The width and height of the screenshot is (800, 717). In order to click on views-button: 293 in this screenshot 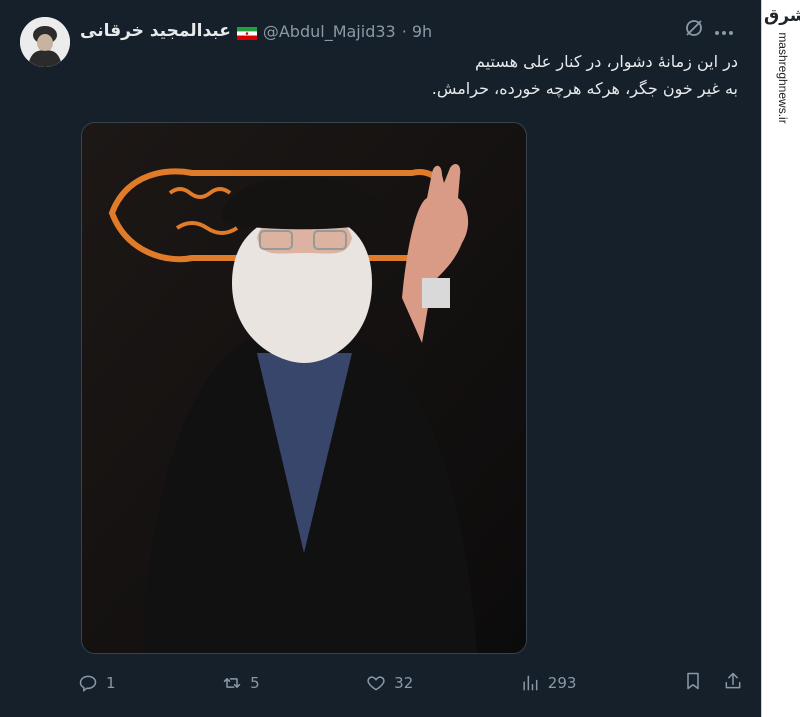, I will do `click(548, 683)`.